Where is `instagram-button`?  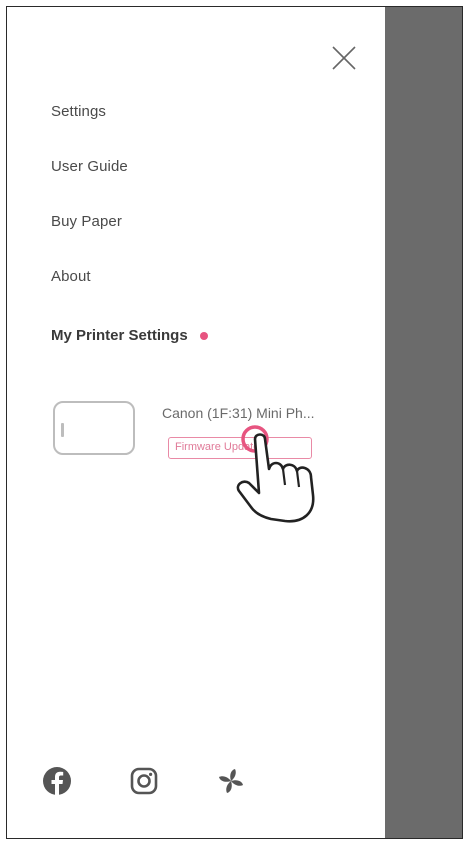 instagram-button is located at coordinates (144, 781).